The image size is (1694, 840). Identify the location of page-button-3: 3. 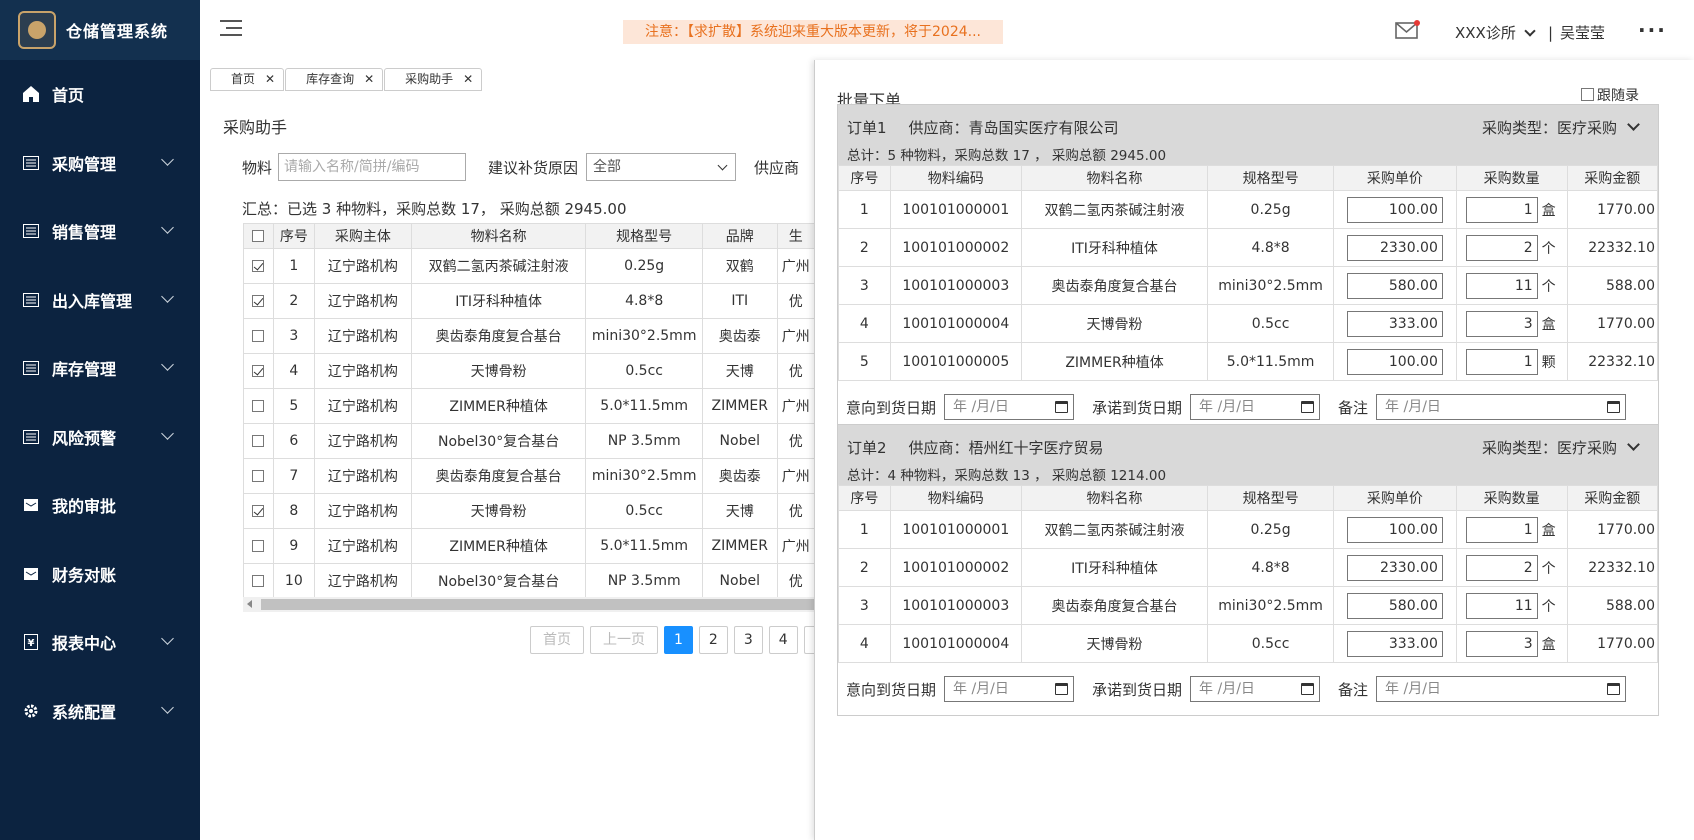
(748, 640).